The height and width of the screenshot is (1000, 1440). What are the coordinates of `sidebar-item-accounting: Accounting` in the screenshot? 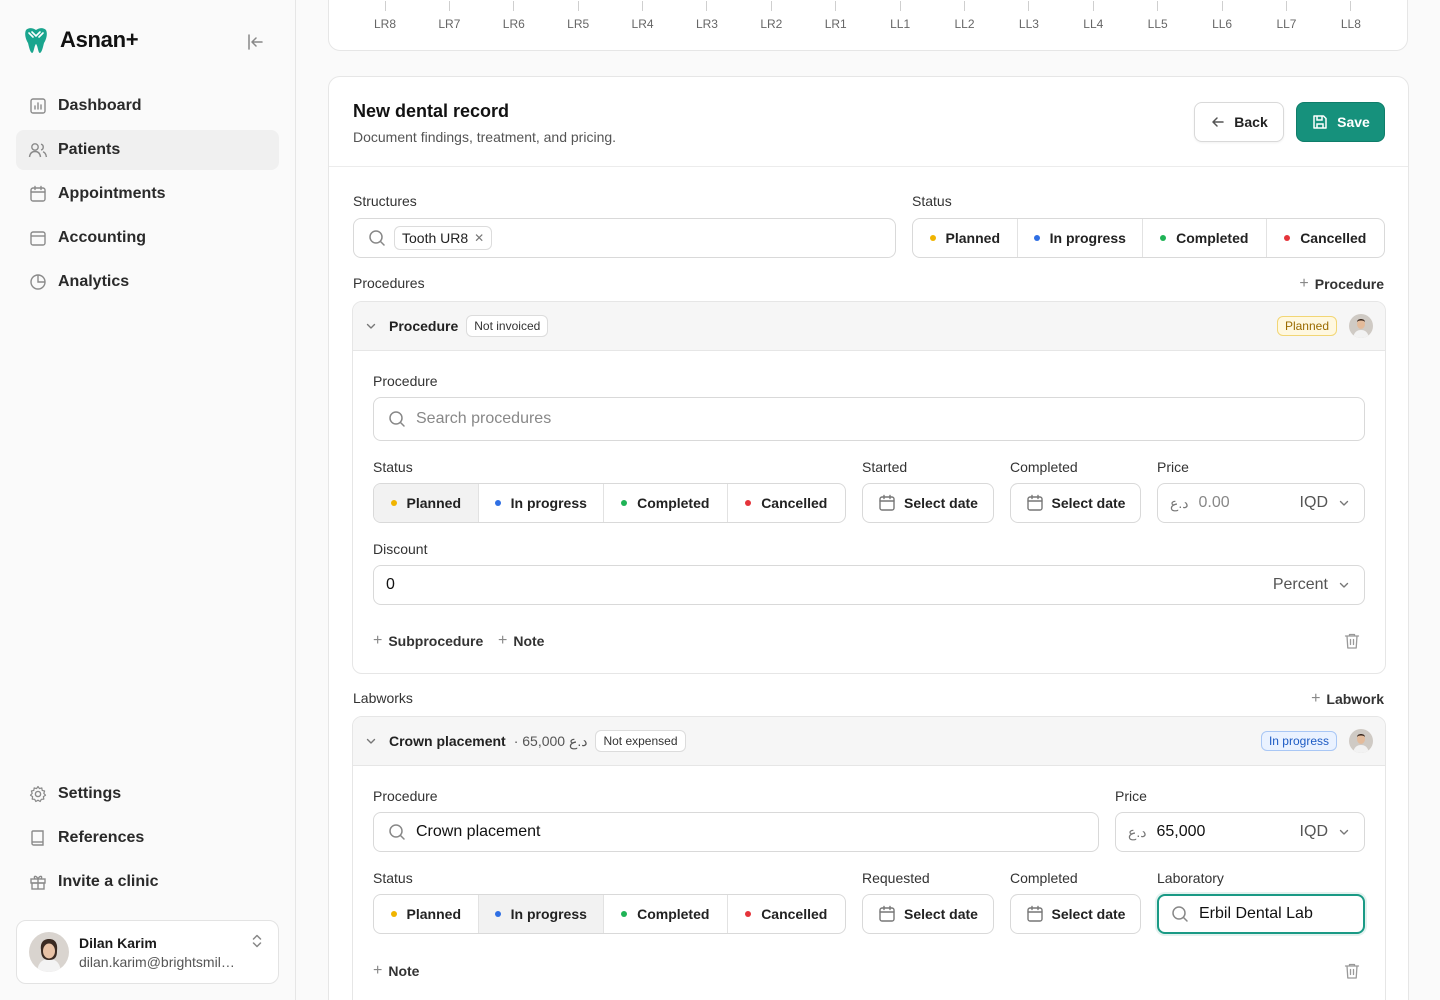 It's located at (147, 238).